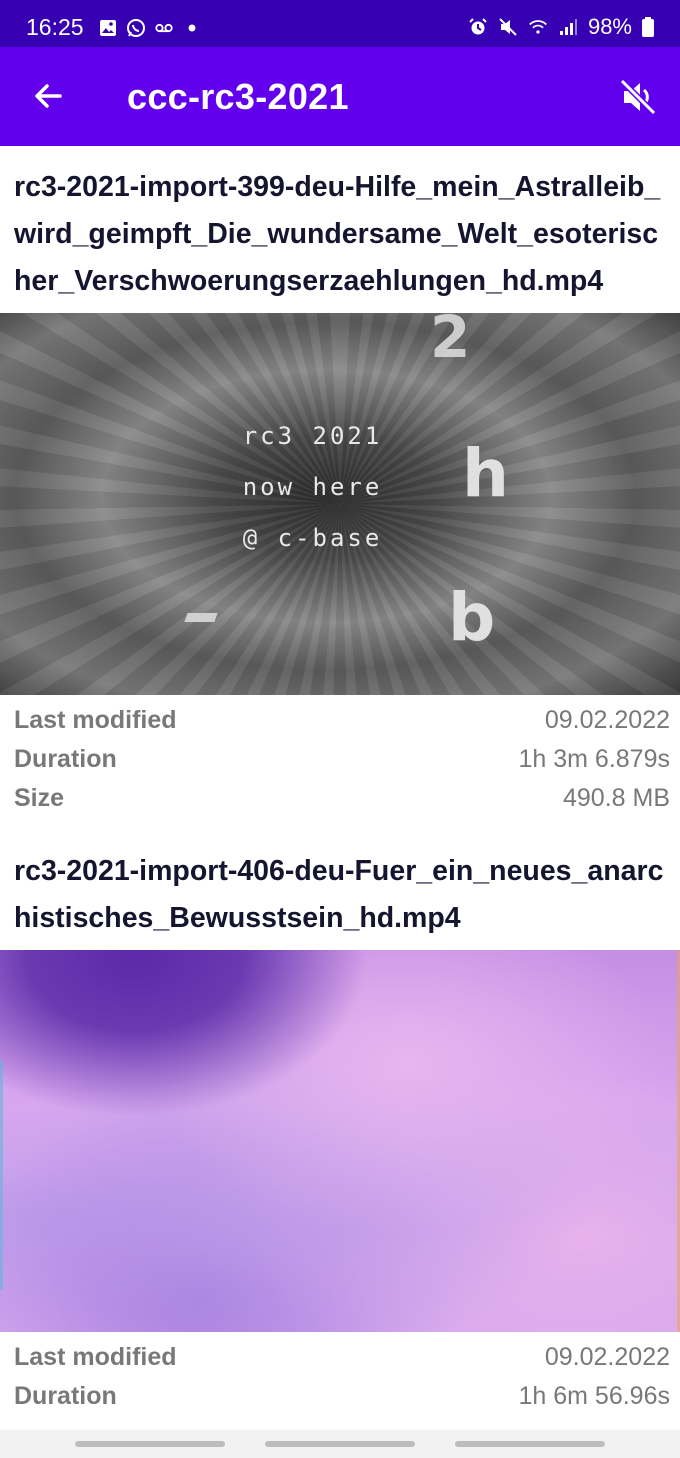  What do you see at coordinates (238, 96) in the screenshot?
I see `page-title: ccc-rc3-2021` at bounding box center [238, 96].